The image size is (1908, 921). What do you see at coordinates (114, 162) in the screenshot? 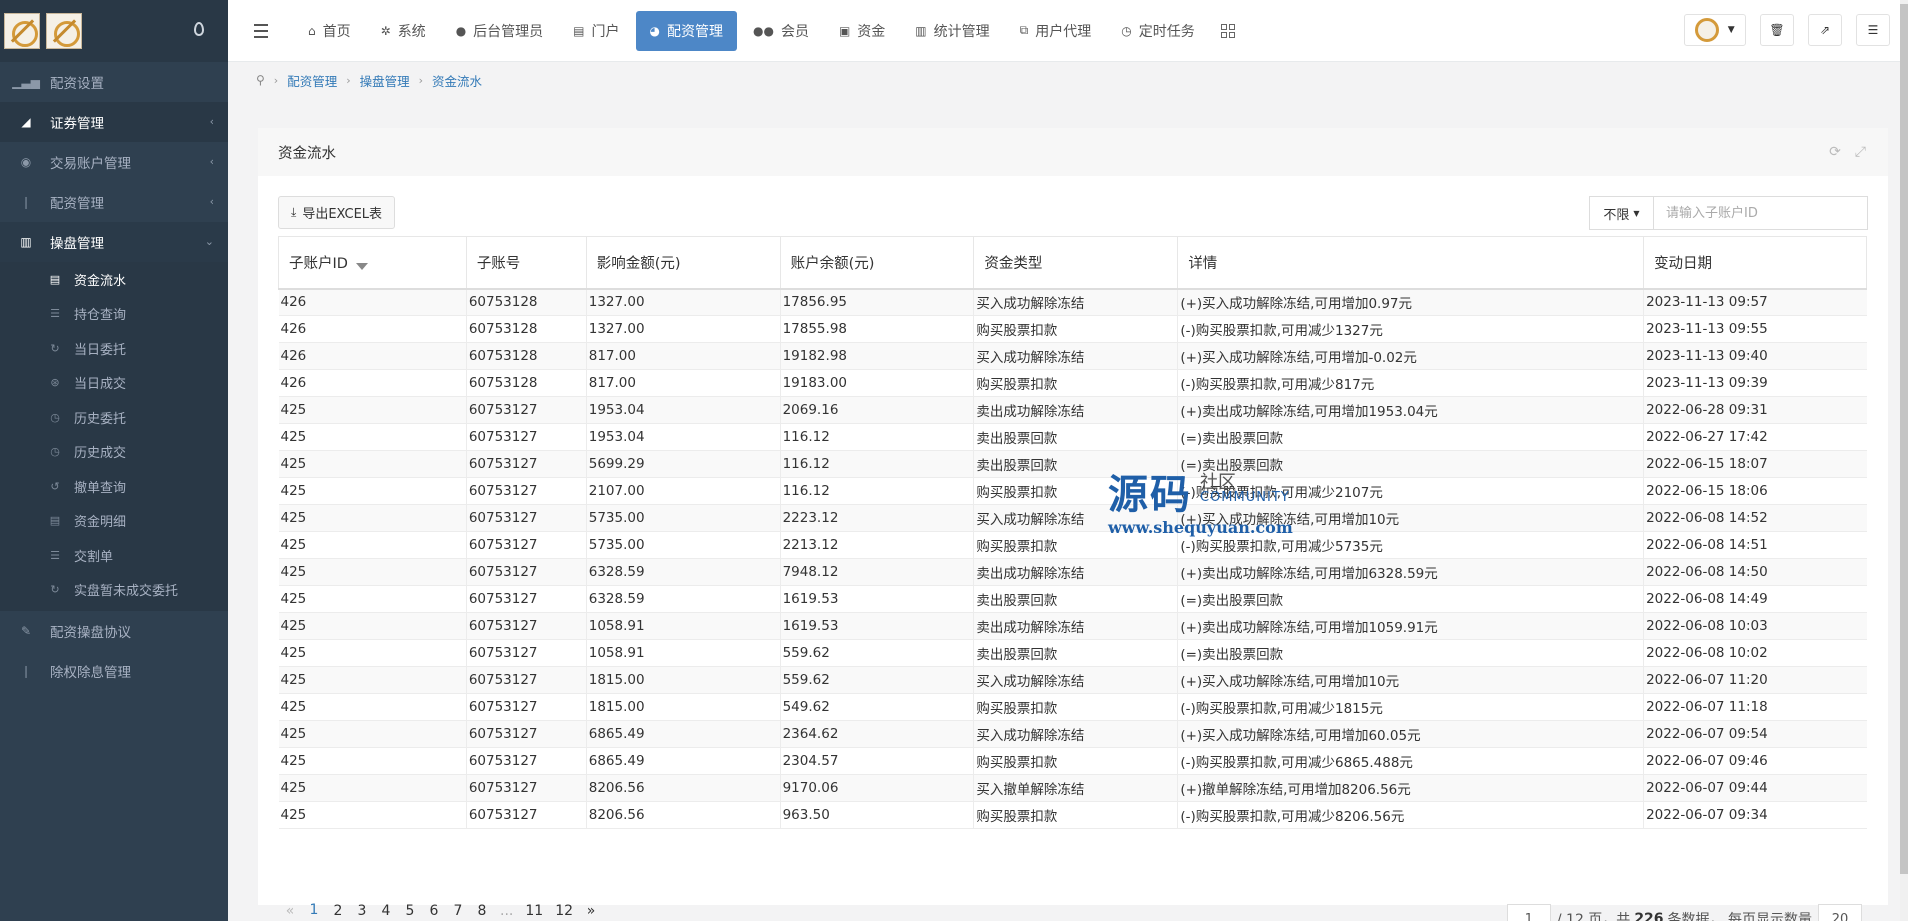
I see `sidebar-item: ◉ 交易账户管理 ‹` at bounding box center [114, 162].